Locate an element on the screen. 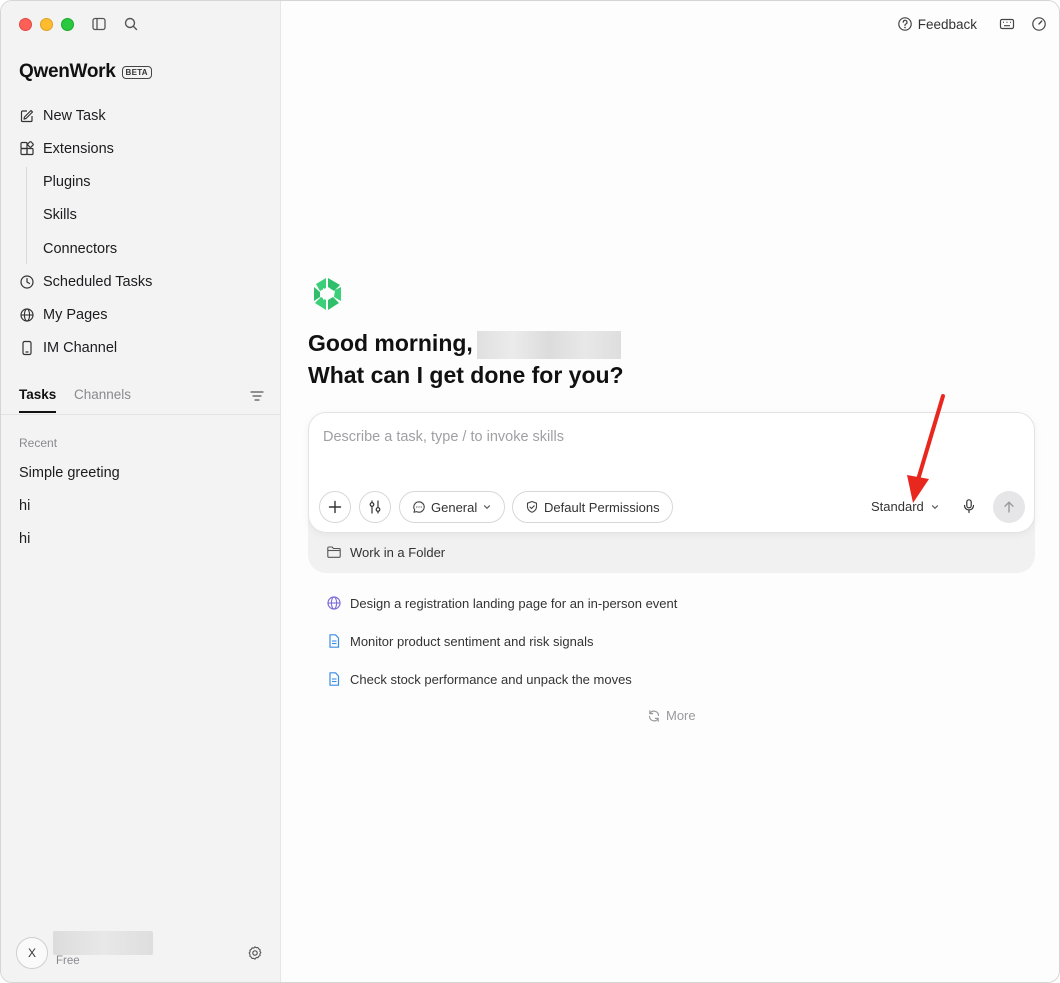 The image size is (1060, 983). extensions-submenu: Plugins Skills Connectors is located at coordinates (141, 215).